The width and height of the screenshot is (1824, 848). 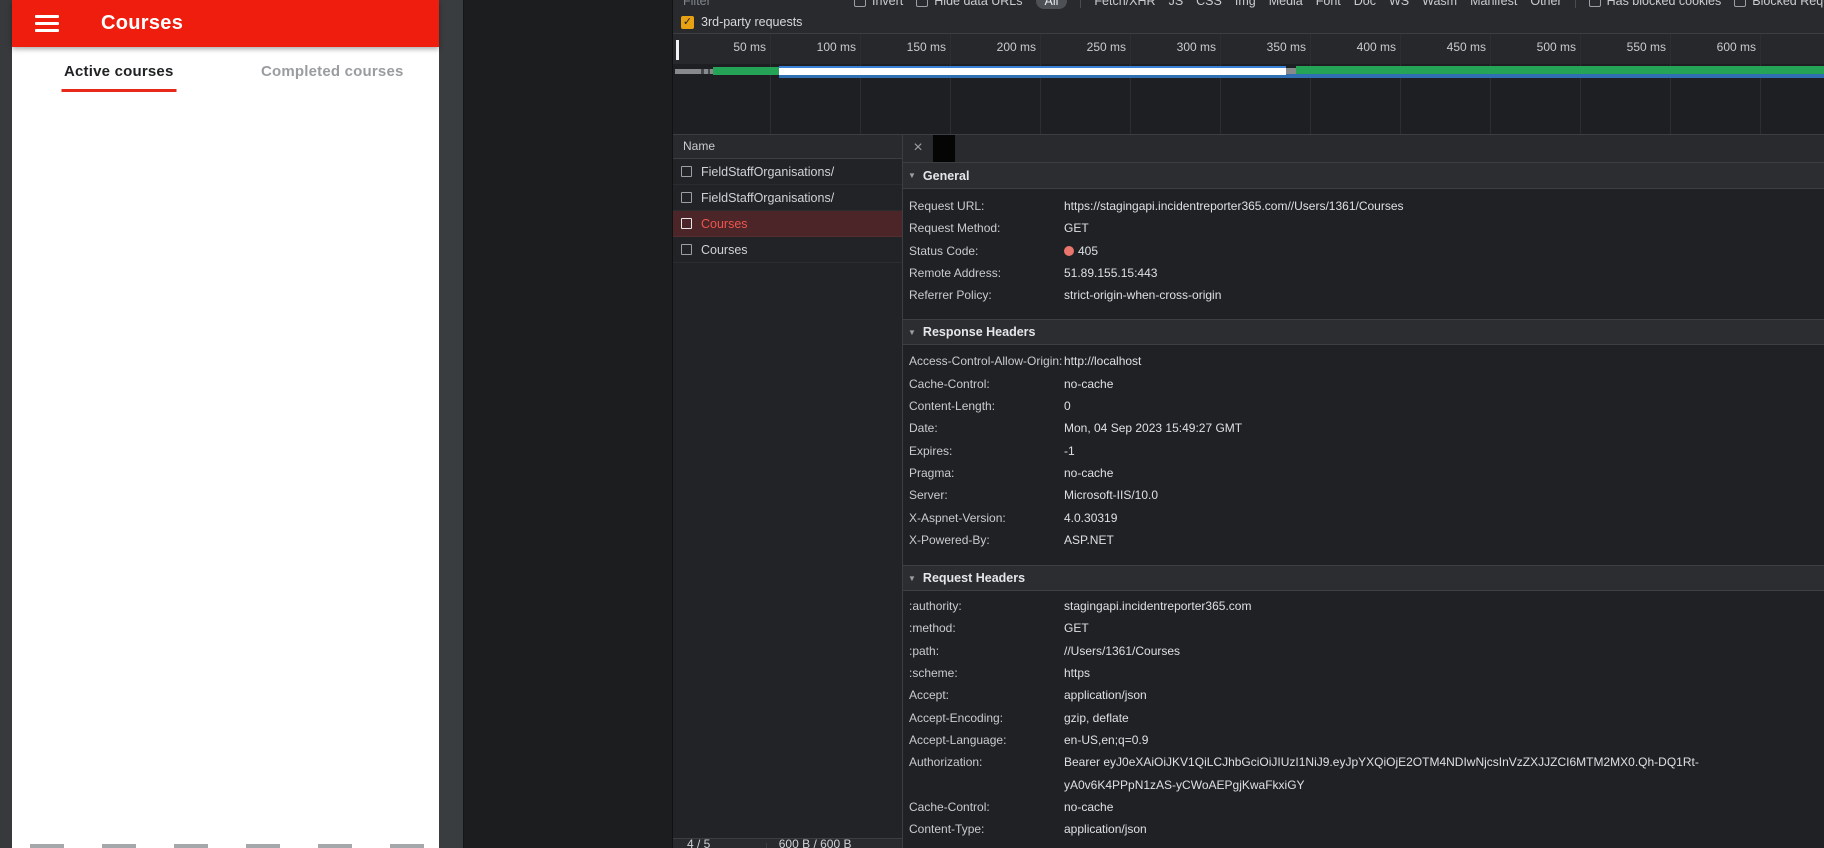 I want to click on section-header-general: ▼ General, so click(x=1363, y=176).